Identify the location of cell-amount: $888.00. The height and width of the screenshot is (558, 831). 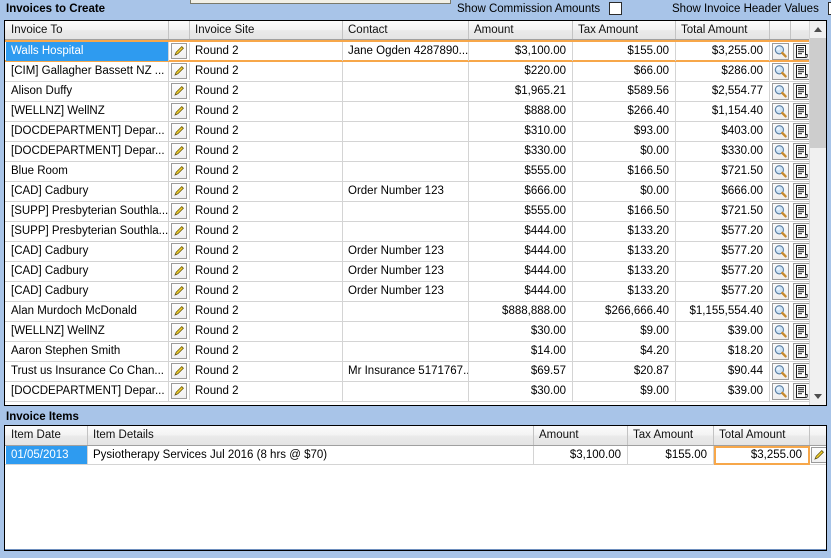
(521, 111).